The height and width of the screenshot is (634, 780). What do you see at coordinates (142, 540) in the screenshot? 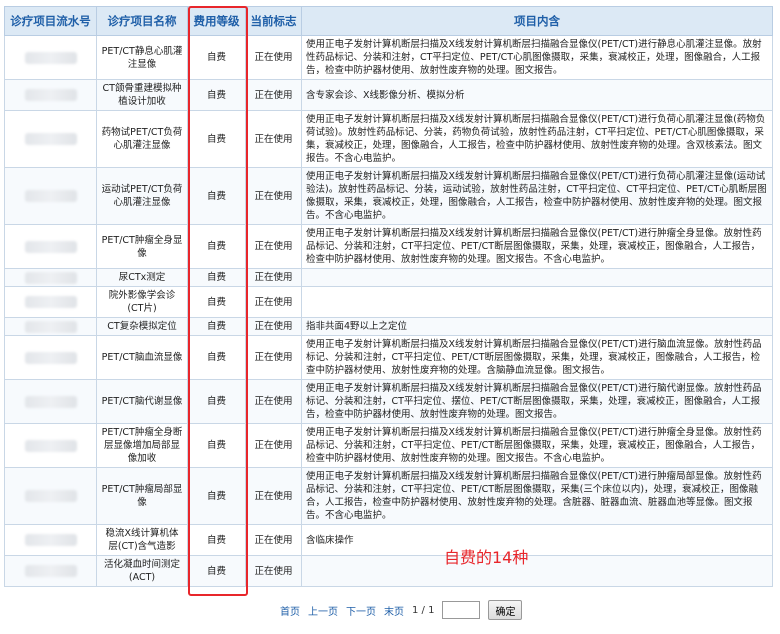
I see `cell-item-name: 稳流X线计算机体层(CT)含气造影` at bounding box center [142, 540].